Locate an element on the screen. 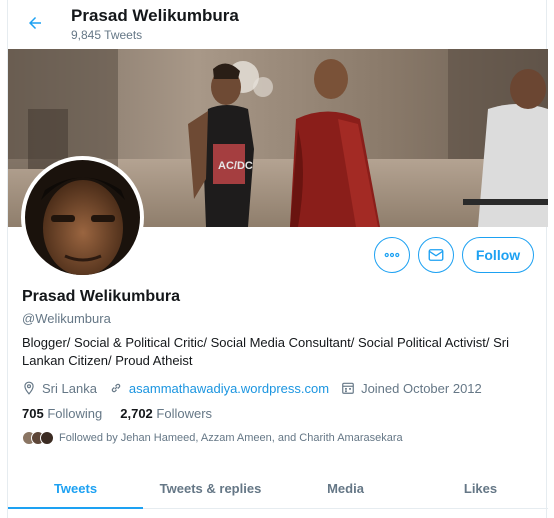 The height and width of the screenshot is (518, 554). avatar-photo is located at coordinates (82, 217).